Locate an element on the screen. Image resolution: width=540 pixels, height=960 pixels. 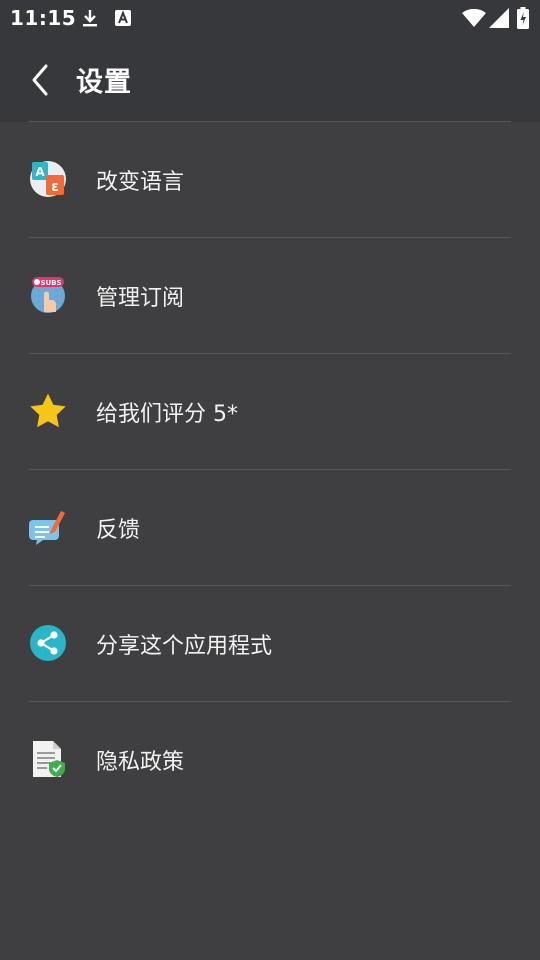
chevron-left-icon is located at coordinates (40, 80).